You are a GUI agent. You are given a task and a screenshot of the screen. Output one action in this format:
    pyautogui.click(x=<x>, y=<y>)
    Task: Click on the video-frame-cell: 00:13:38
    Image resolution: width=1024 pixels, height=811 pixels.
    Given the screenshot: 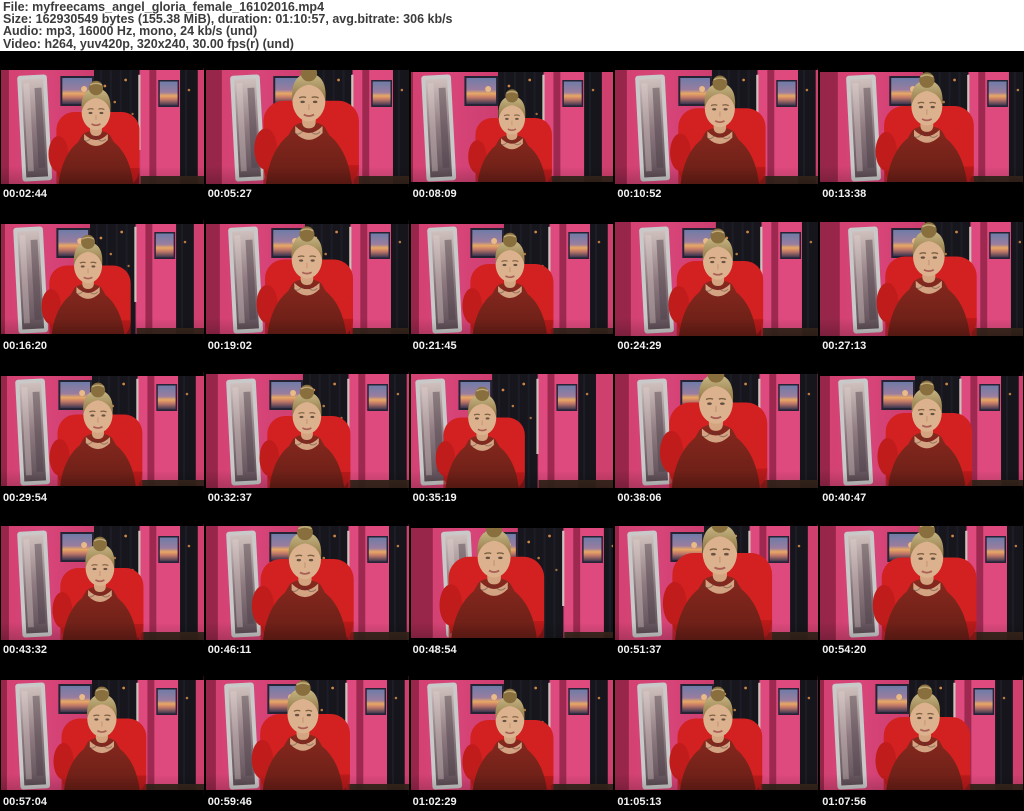 What is the action you would take?
    pyautogui.click(x=921, y=127)
    